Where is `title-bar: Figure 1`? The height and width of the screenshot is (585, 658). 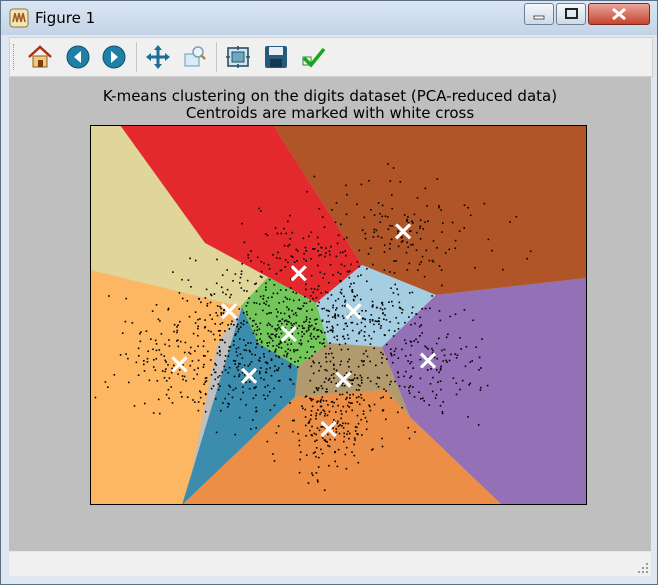 title-bar: Figure 1 is located at coordinates (329, 18).